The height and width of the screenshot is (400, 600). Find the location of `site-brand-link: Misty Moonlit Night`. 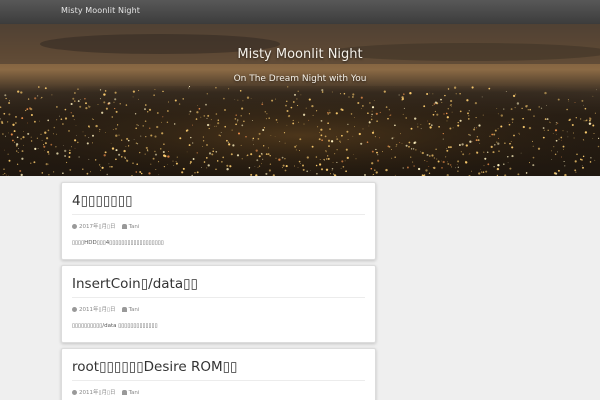

site-brand-link: Misty Moonlit Night is located at coordinates (100, 10).